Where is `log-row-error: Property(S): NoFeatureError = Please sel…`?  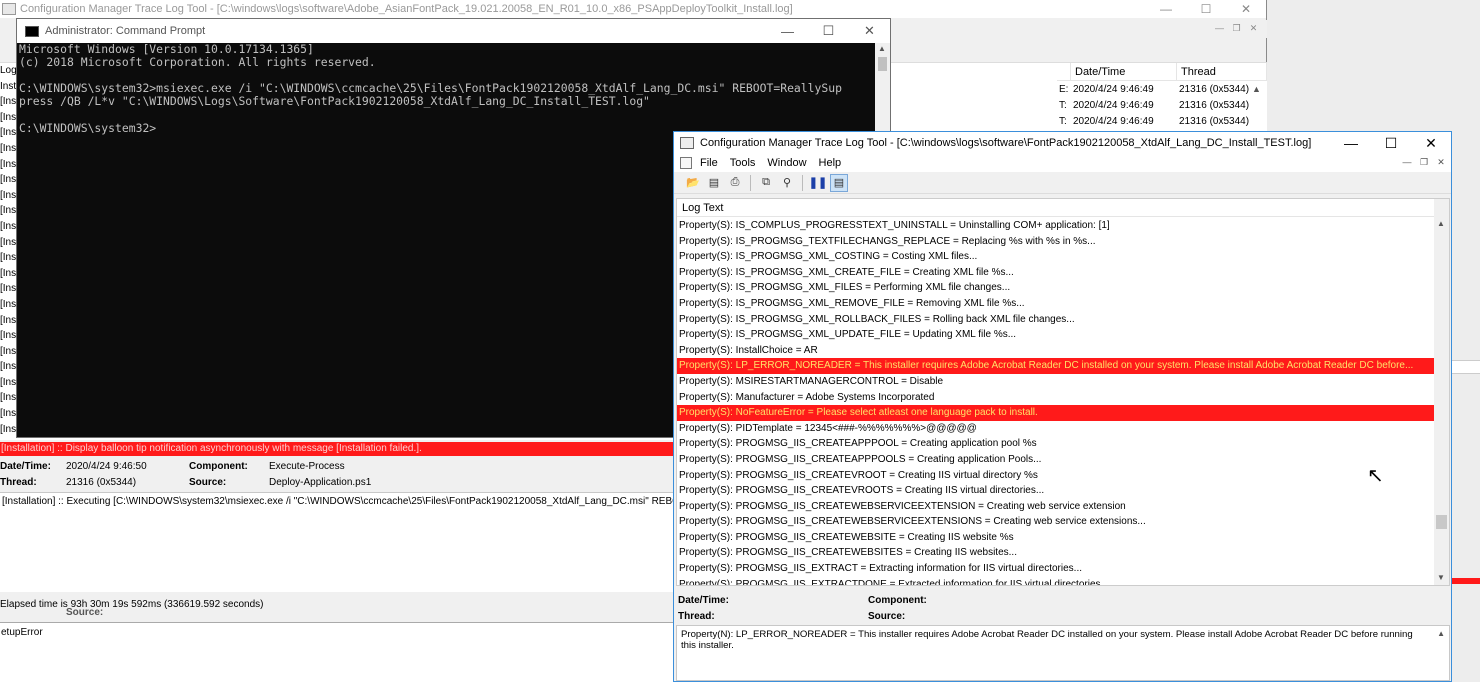 log-row-error: Property(S): NoFeatureError = Please sel… is located at coordinates (1056, 413).